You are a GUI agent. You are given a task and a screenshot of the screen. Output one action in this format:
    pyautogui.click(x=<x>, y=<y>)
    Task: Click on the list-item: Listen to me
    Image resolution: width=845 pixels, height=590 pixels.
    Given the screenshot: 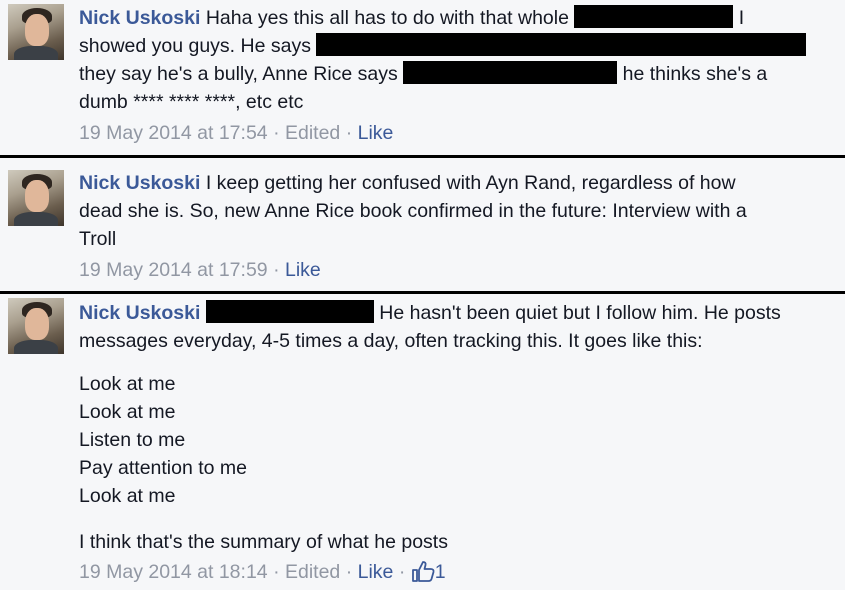 What is the action you would take?
    pyautogui.click(x=132, y=440)
    